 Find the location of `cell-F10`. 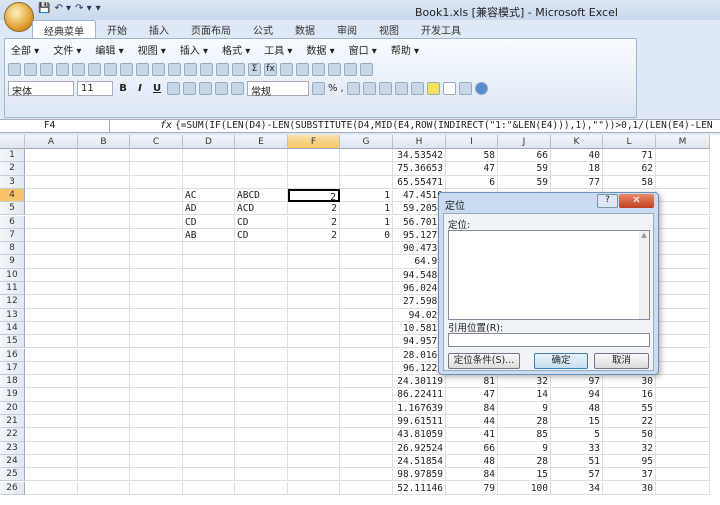

cell-F10 is located at coordinates (314, 275).